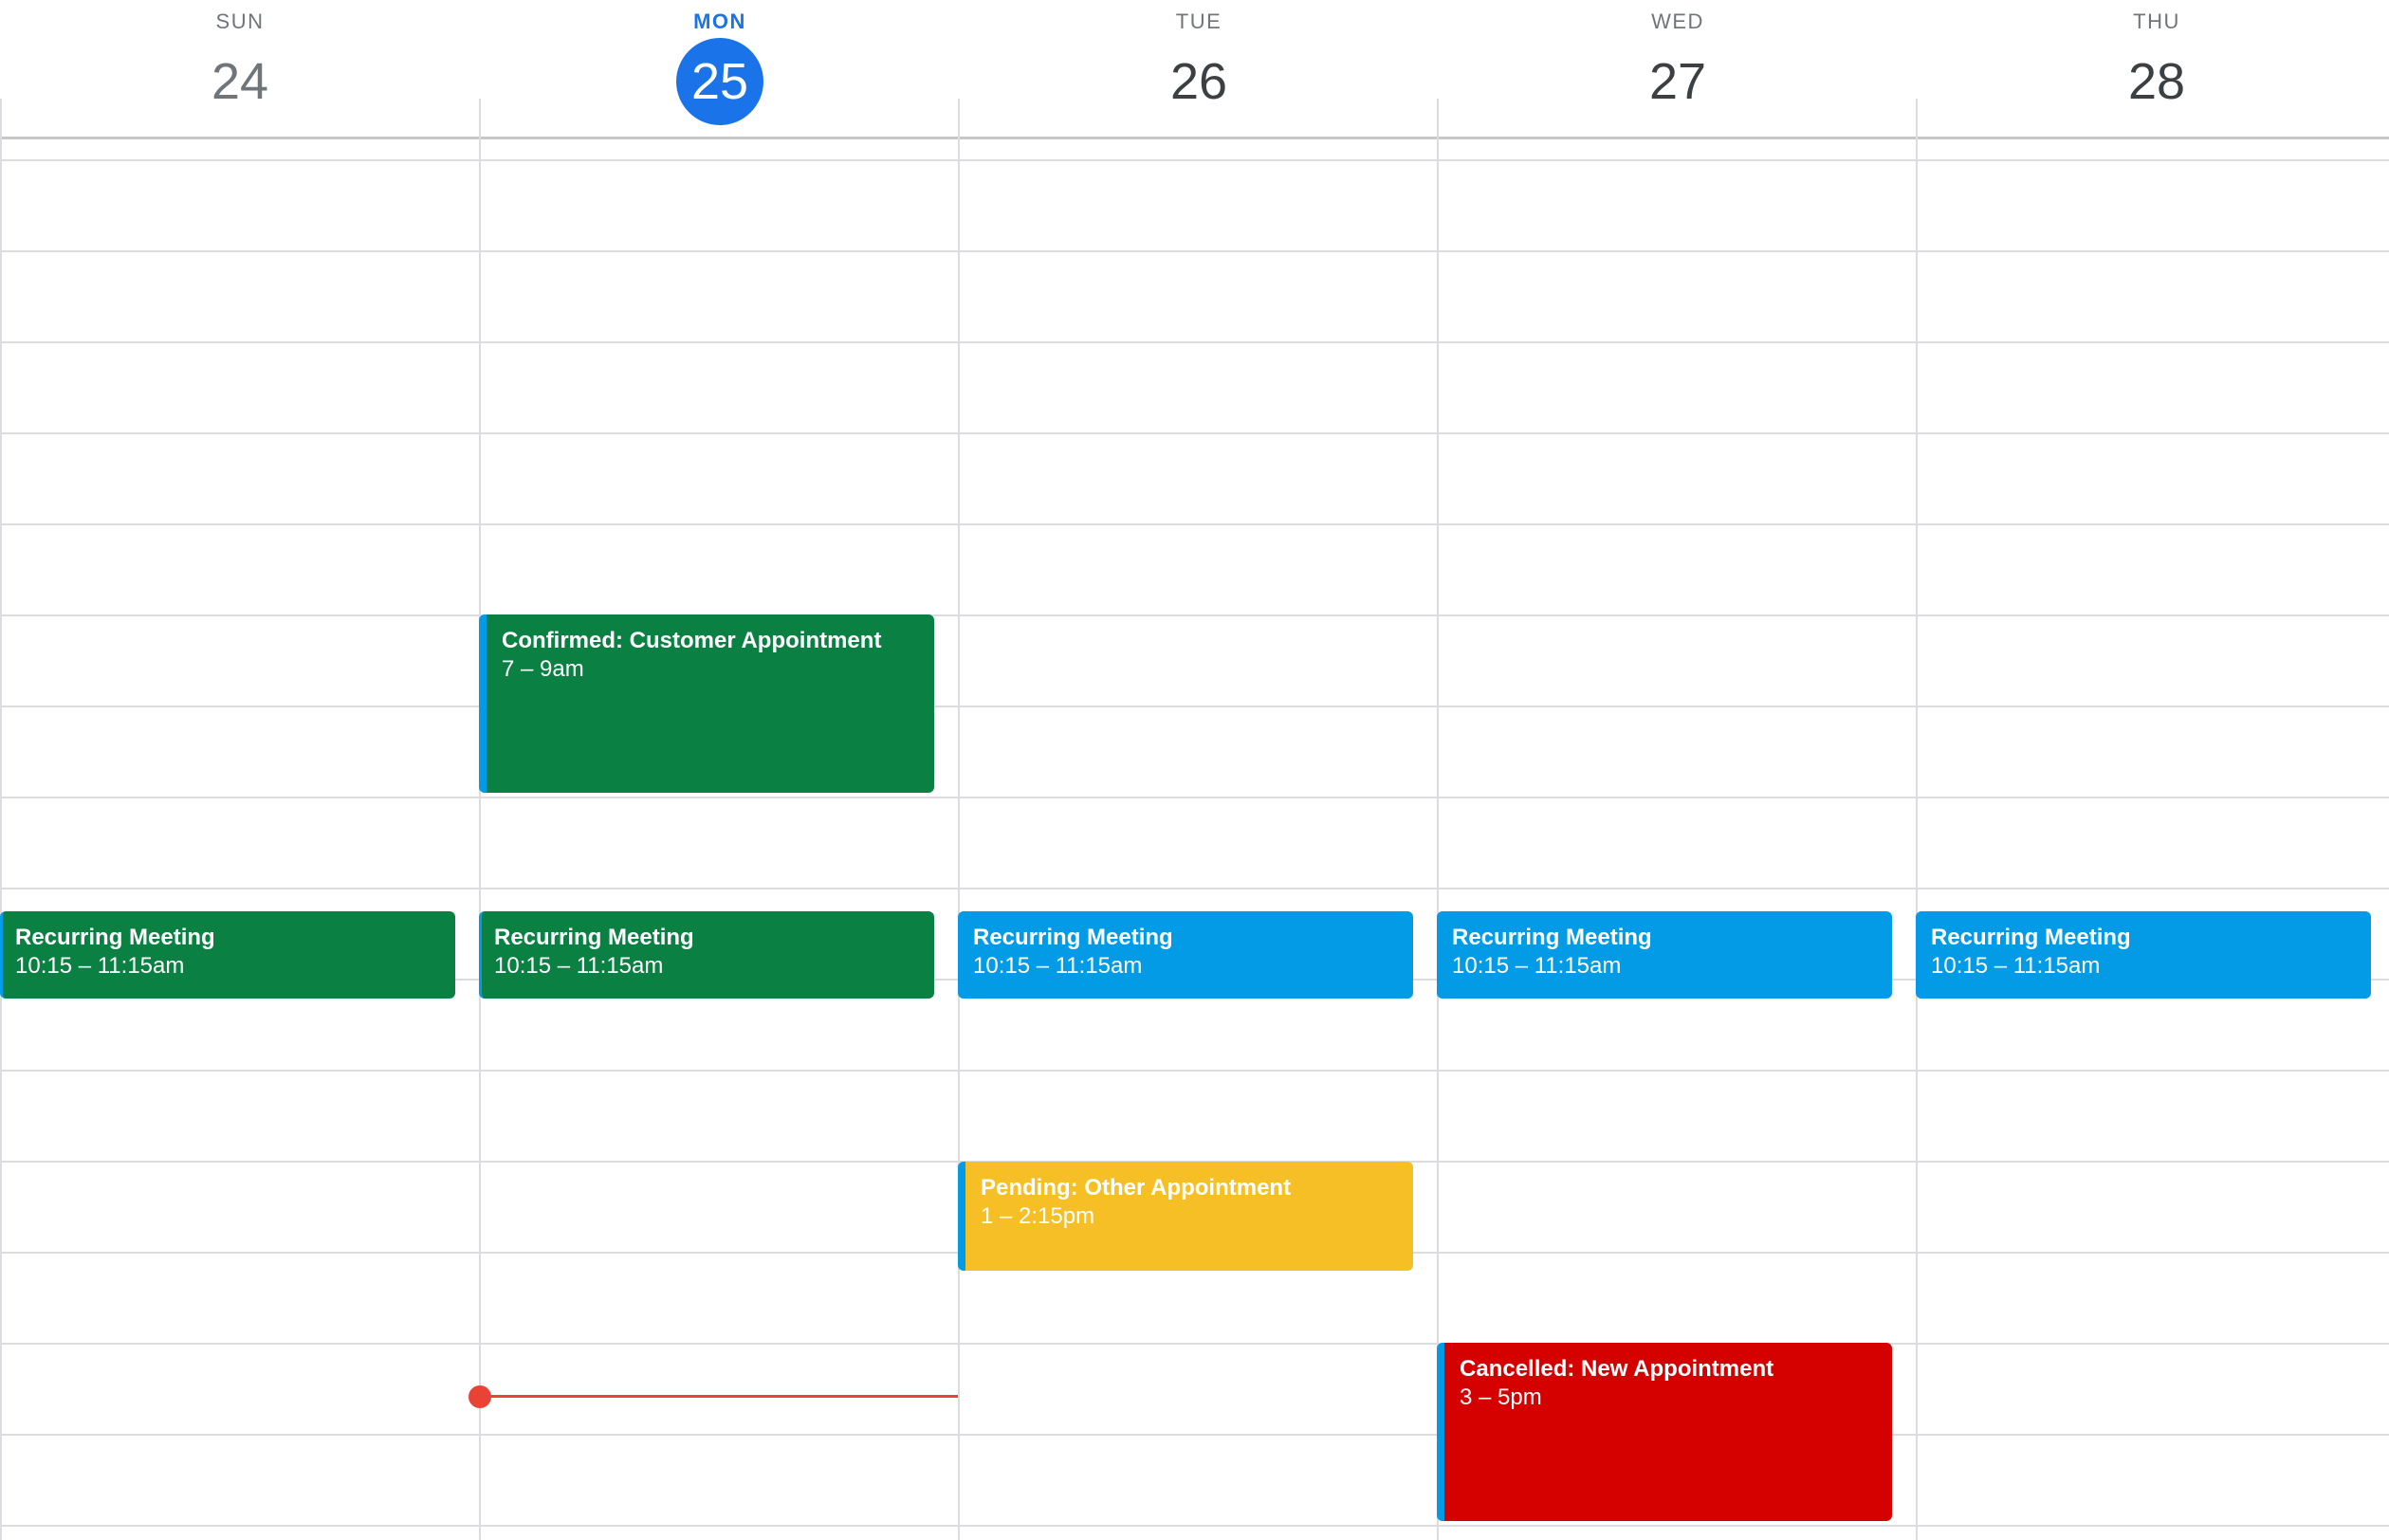 The width and height of the screenshot is (2389, 1540). I want to click on date-number: 27, so click(1677, 81).